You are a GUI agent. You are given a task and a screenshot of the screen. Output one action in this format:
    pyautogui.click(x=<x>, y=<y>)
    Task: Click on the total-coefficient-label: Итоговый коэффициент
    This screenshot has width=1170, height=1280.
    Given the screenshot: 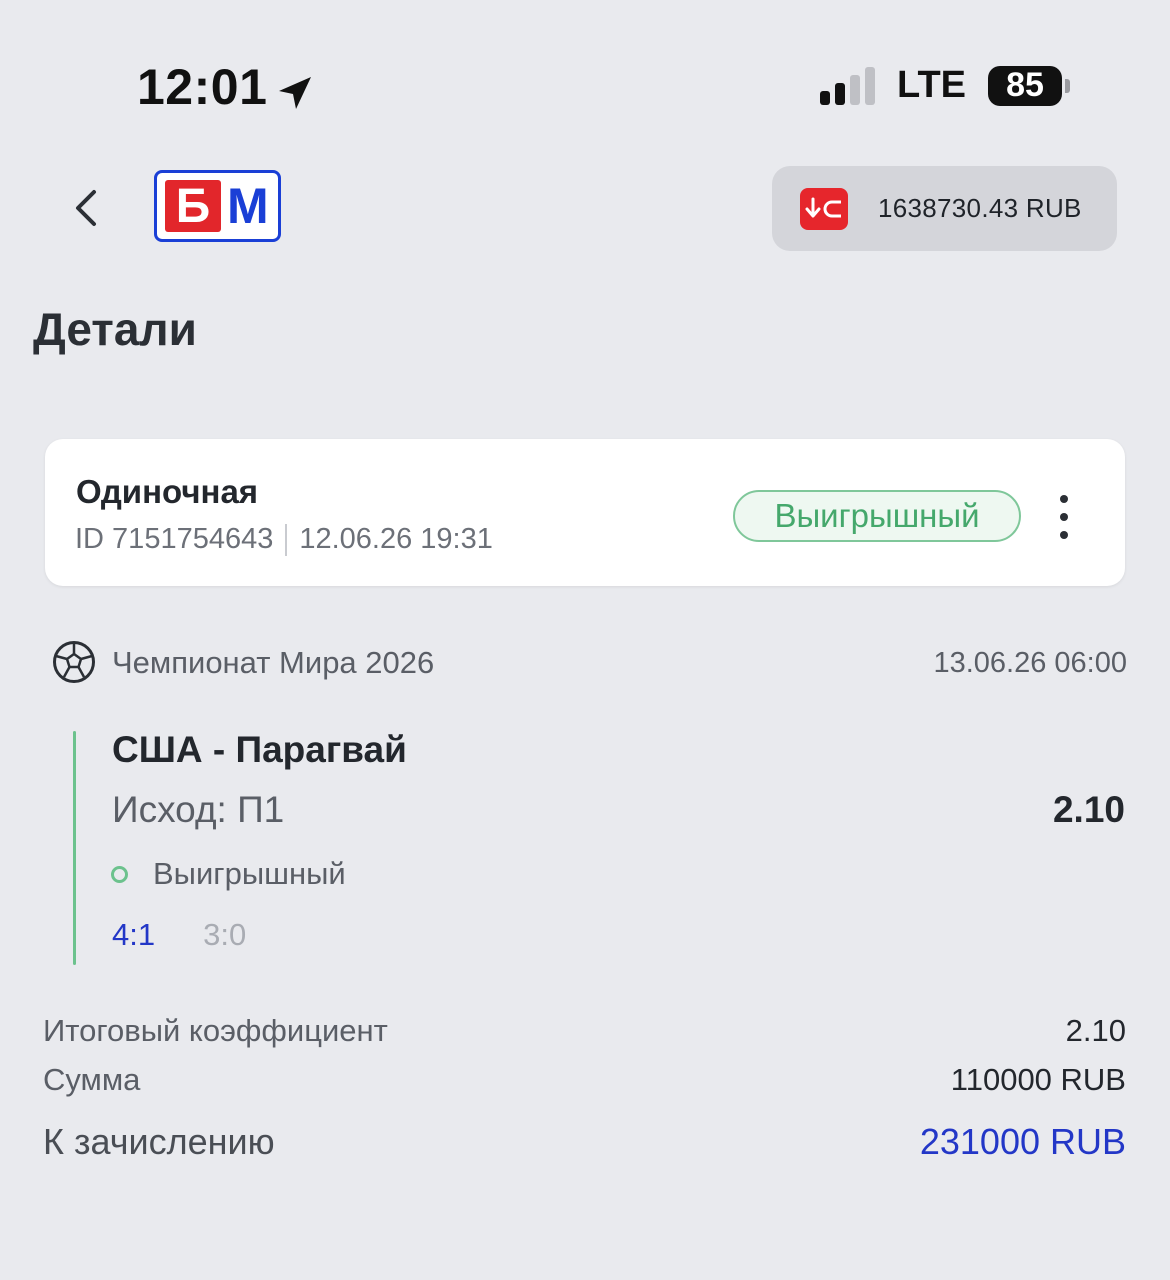 What is the action you would take?
    pyautogui.click(x=215, y=1030)
    